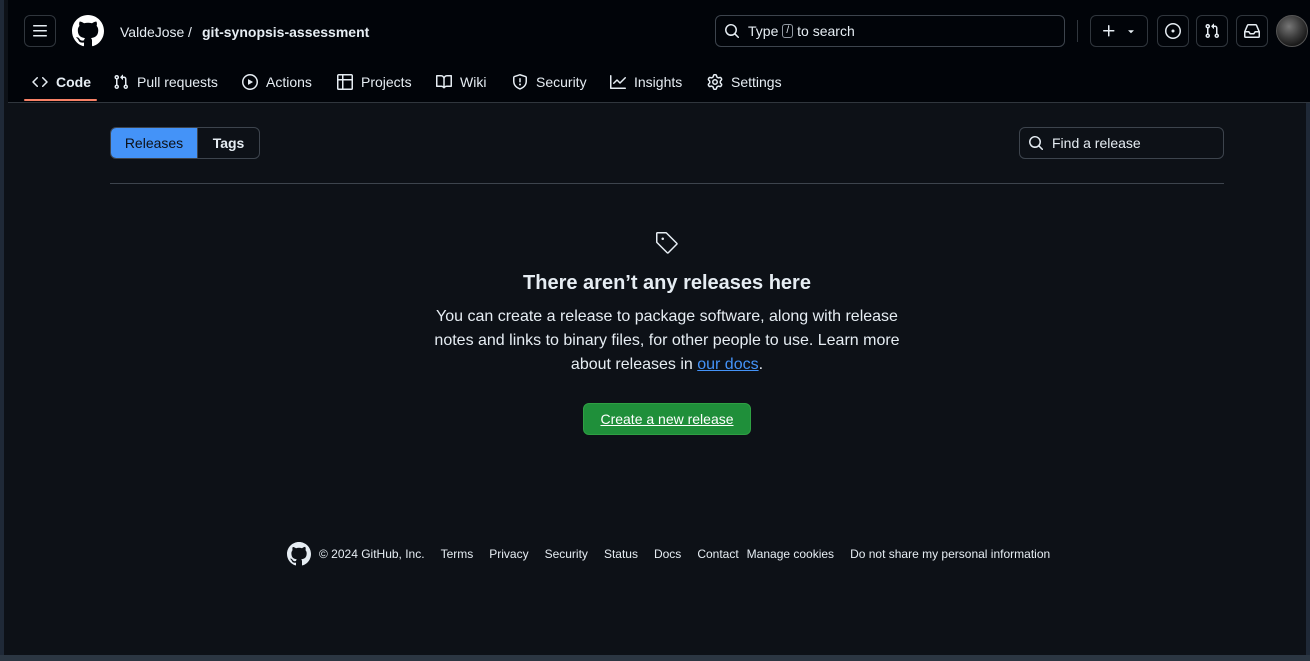  What do you see at coordinates (715, 82) in the screenshot?
I see `gear-icon` at bounding box center [715, 82].